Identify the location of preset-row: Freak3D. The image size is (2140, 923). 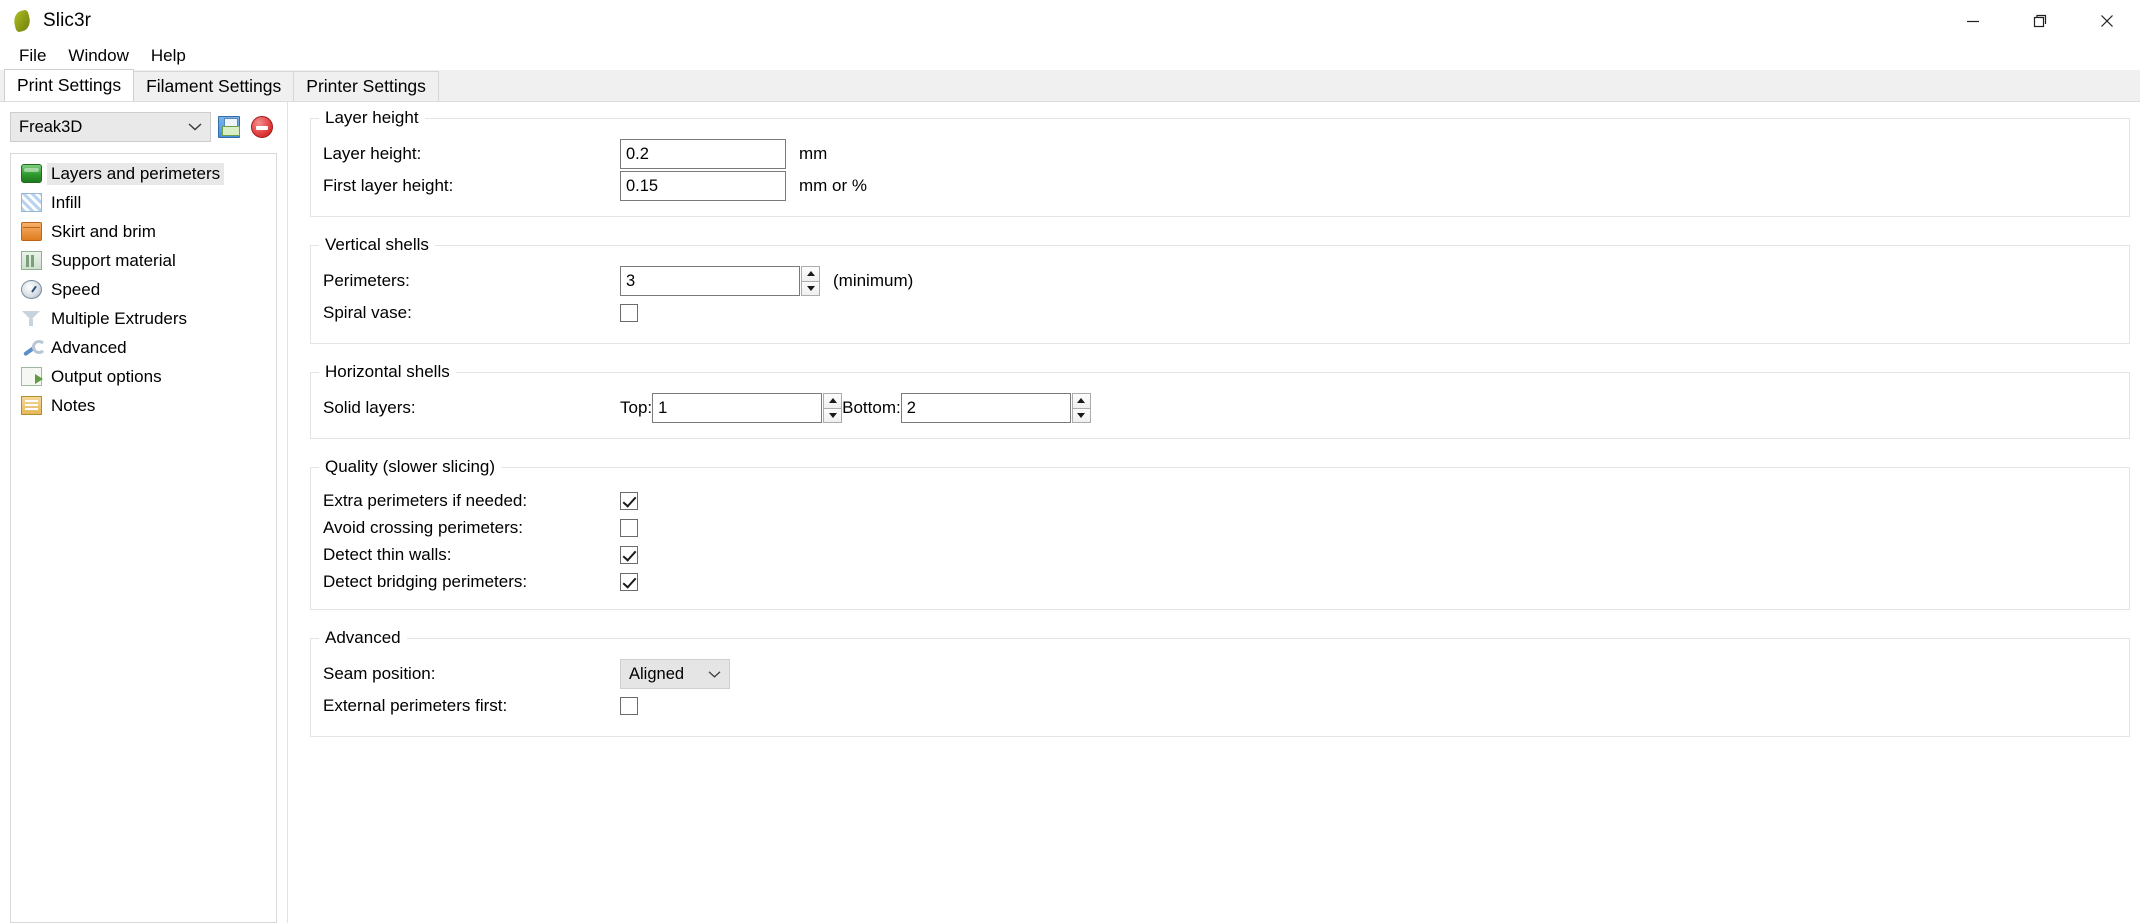
(143, 127).